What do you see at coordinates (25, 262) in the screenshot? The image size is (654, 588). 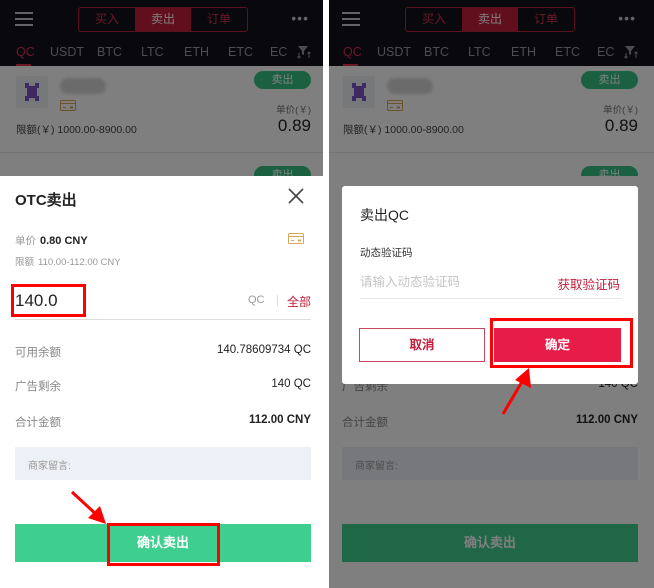 I see `limit-label: 限额` at bounding box center [25, 262].